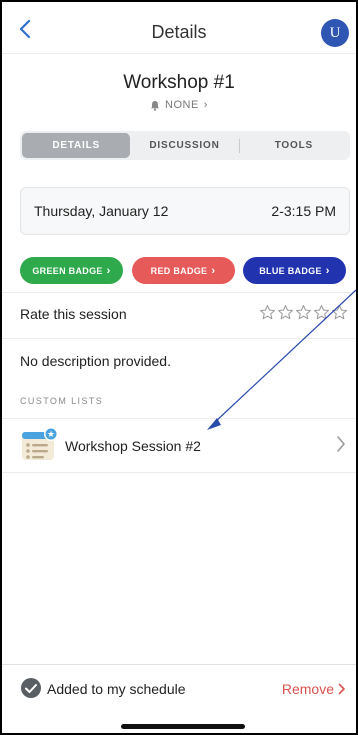 The height and width of the screenshot is (735, 358). Describe the element at coordinates (179, 32) in the screenshot. I see `page-title: Details` at that location.